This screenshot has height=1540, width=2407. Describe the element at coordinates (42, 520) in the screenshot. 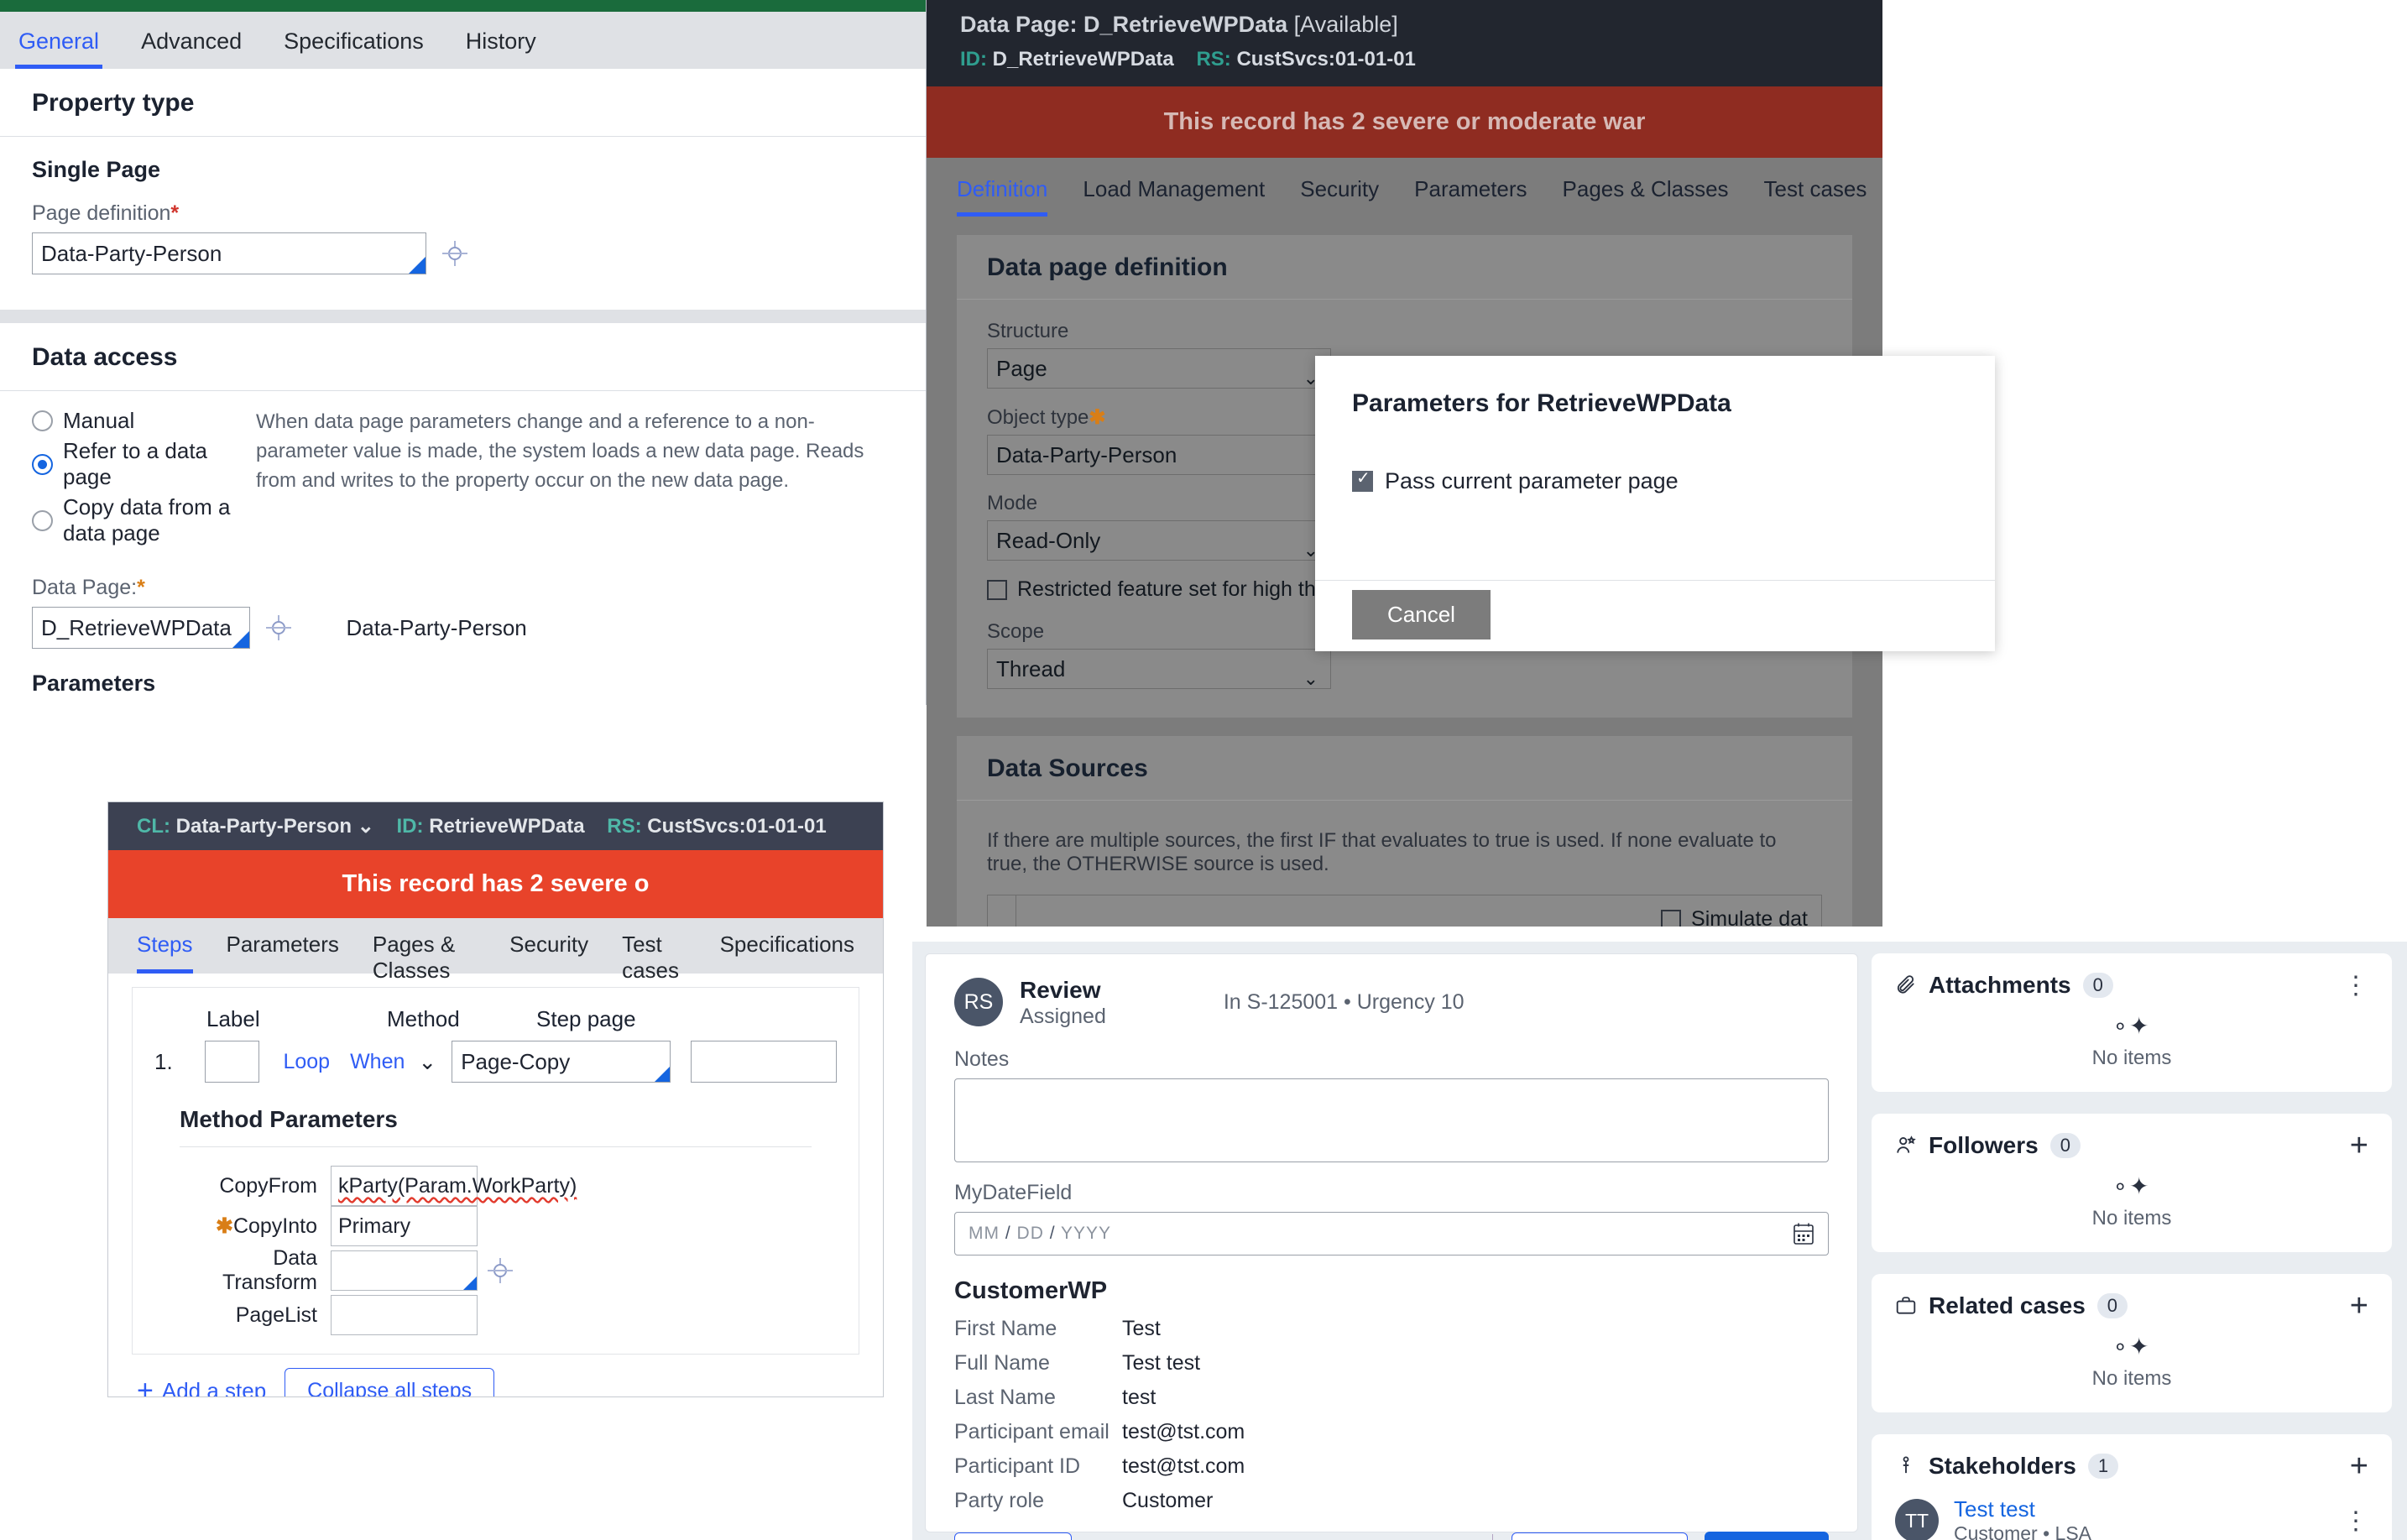

I see `radio-dot` at that location.